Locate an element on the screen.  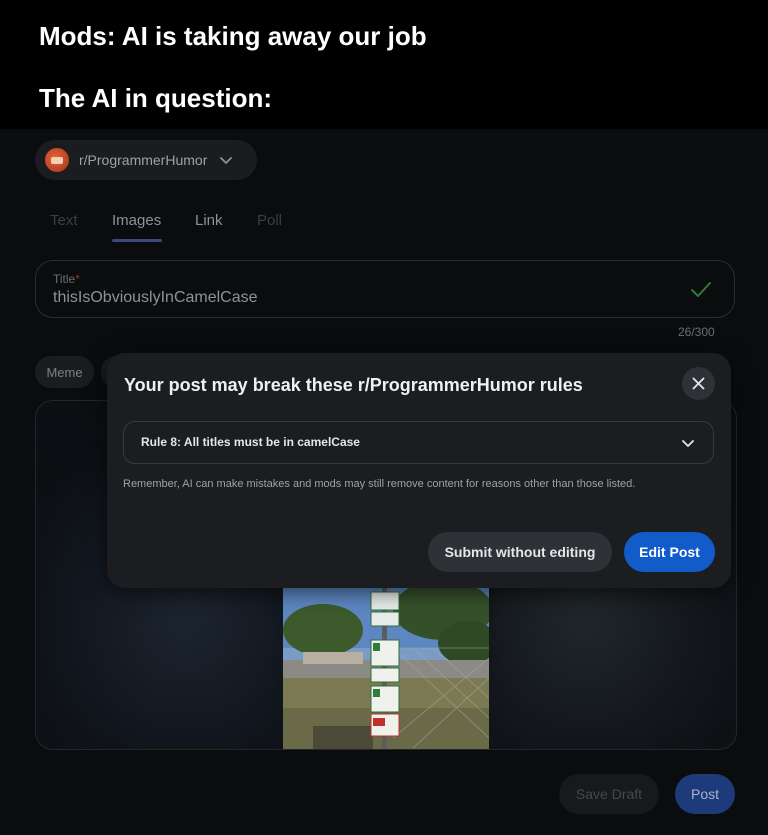
title-field: Title* thisIsObviouslyInCamelCase is located at coordinates (385, 289).